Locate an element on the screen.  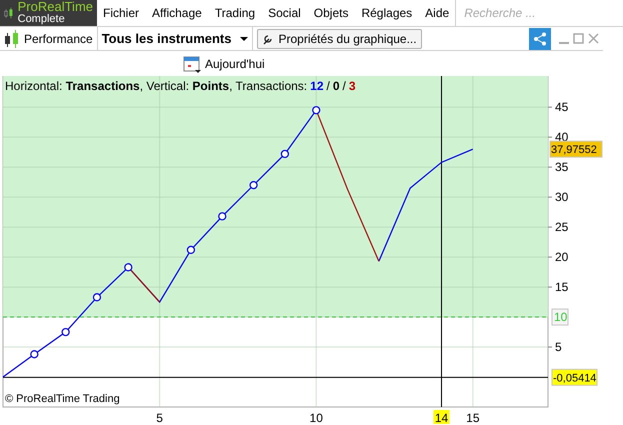
y-tick-label: 30 is located at coordinates (561, 197).